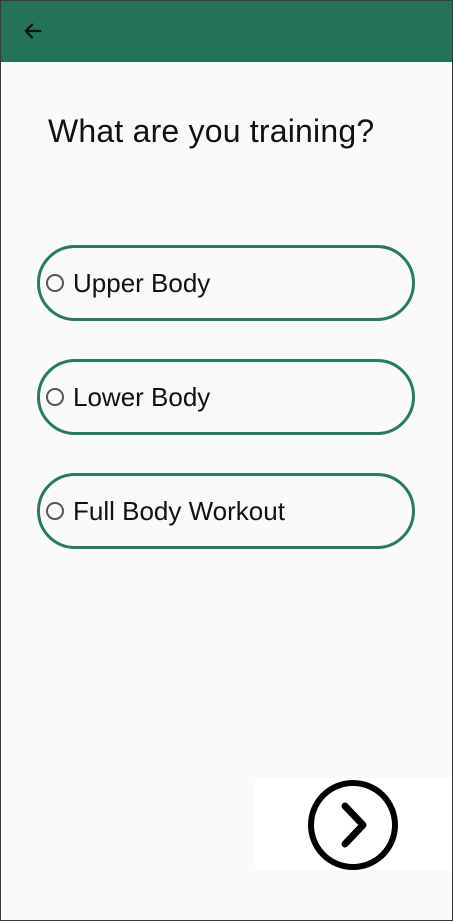 The width and height of the screenshot is (453, 921). I want to click on back-button, so click(33, 31).